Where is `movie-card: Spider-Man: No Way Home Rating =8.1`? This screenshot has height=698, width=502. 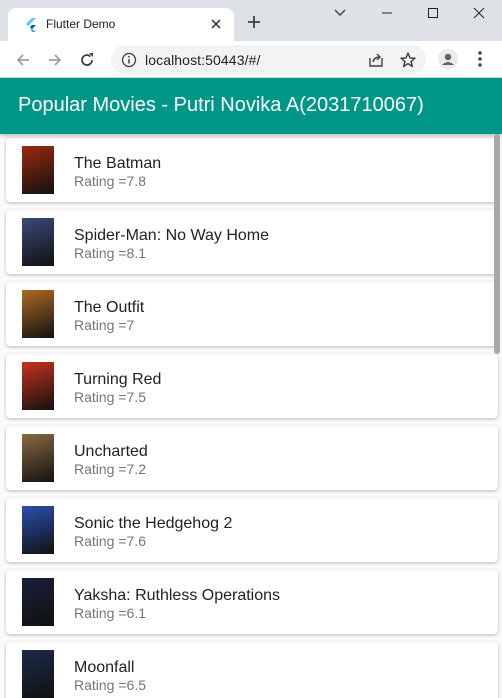
movie-card: Spider-Man: No Way Home Rating =8.1 is located at coordinates (252, 242).